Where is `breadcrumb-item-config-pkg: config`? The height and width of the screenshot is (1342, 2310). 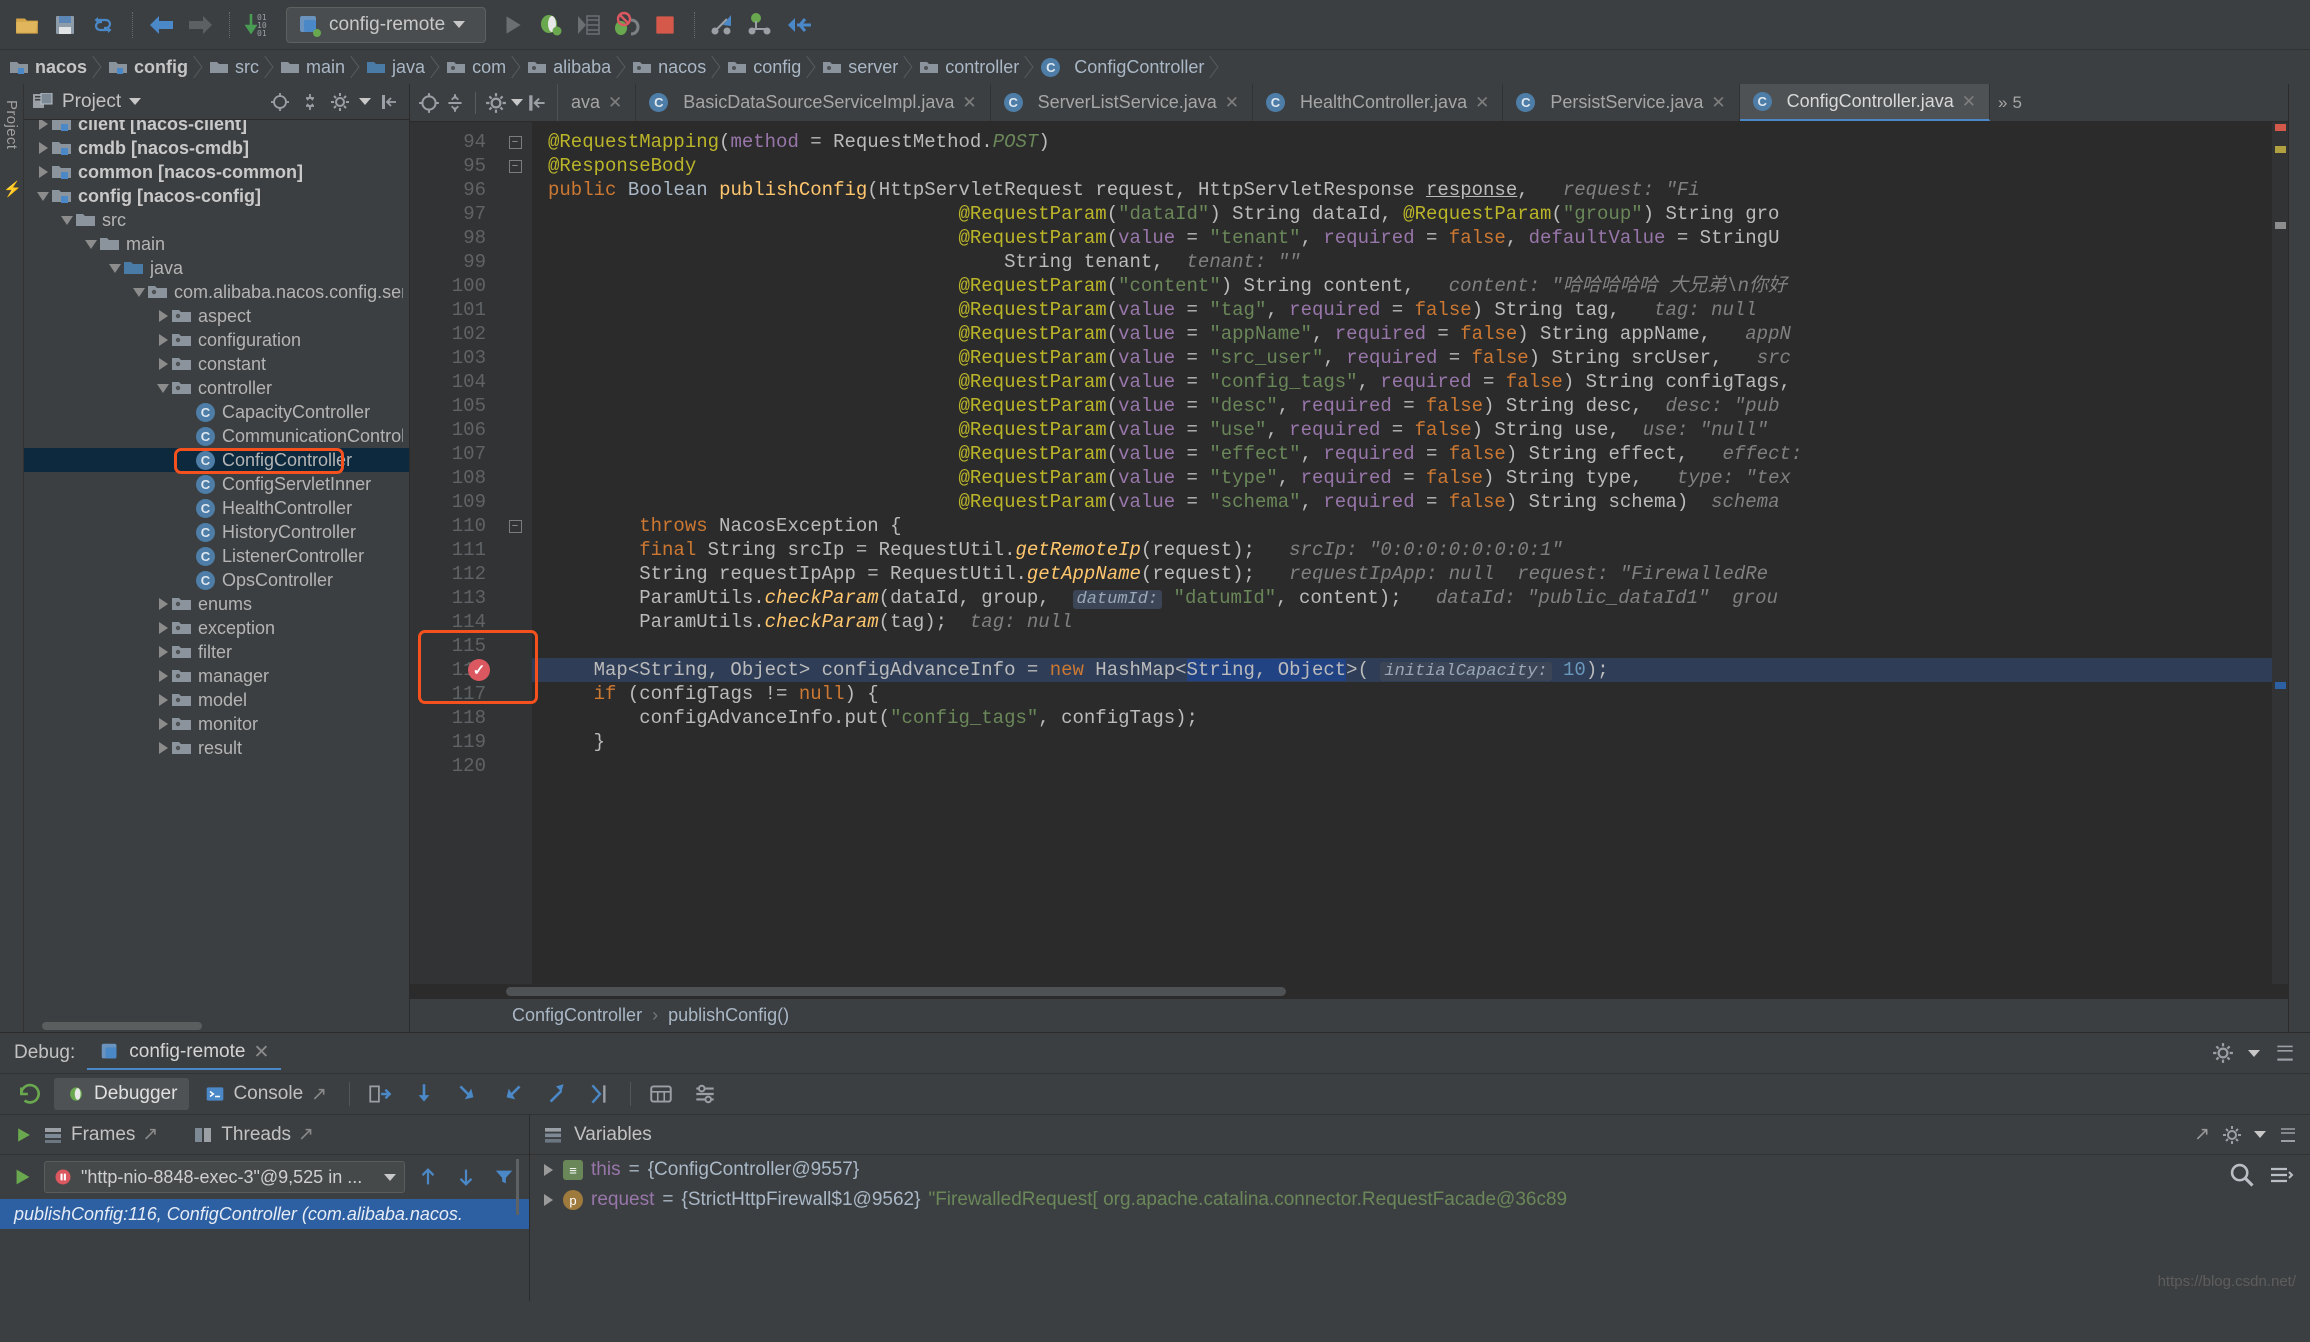 breadcrumb-item-config-pkg: config is located at coordinates (765, 67).